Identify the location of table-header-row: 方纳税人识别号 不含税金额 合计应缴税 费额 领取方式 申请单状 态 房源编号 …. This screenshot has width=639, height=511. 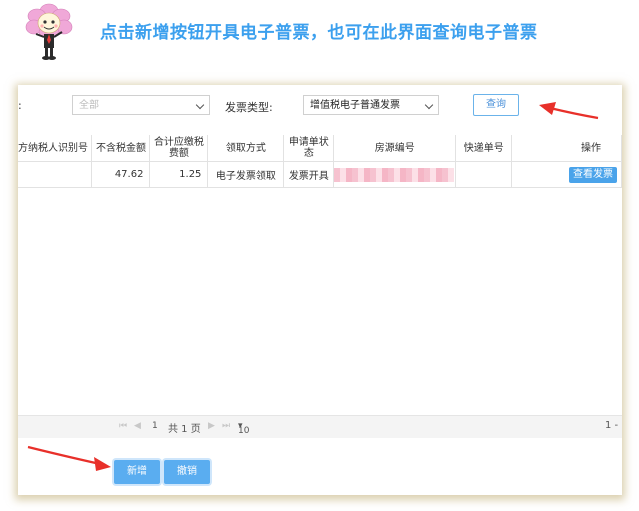
(320, 148).